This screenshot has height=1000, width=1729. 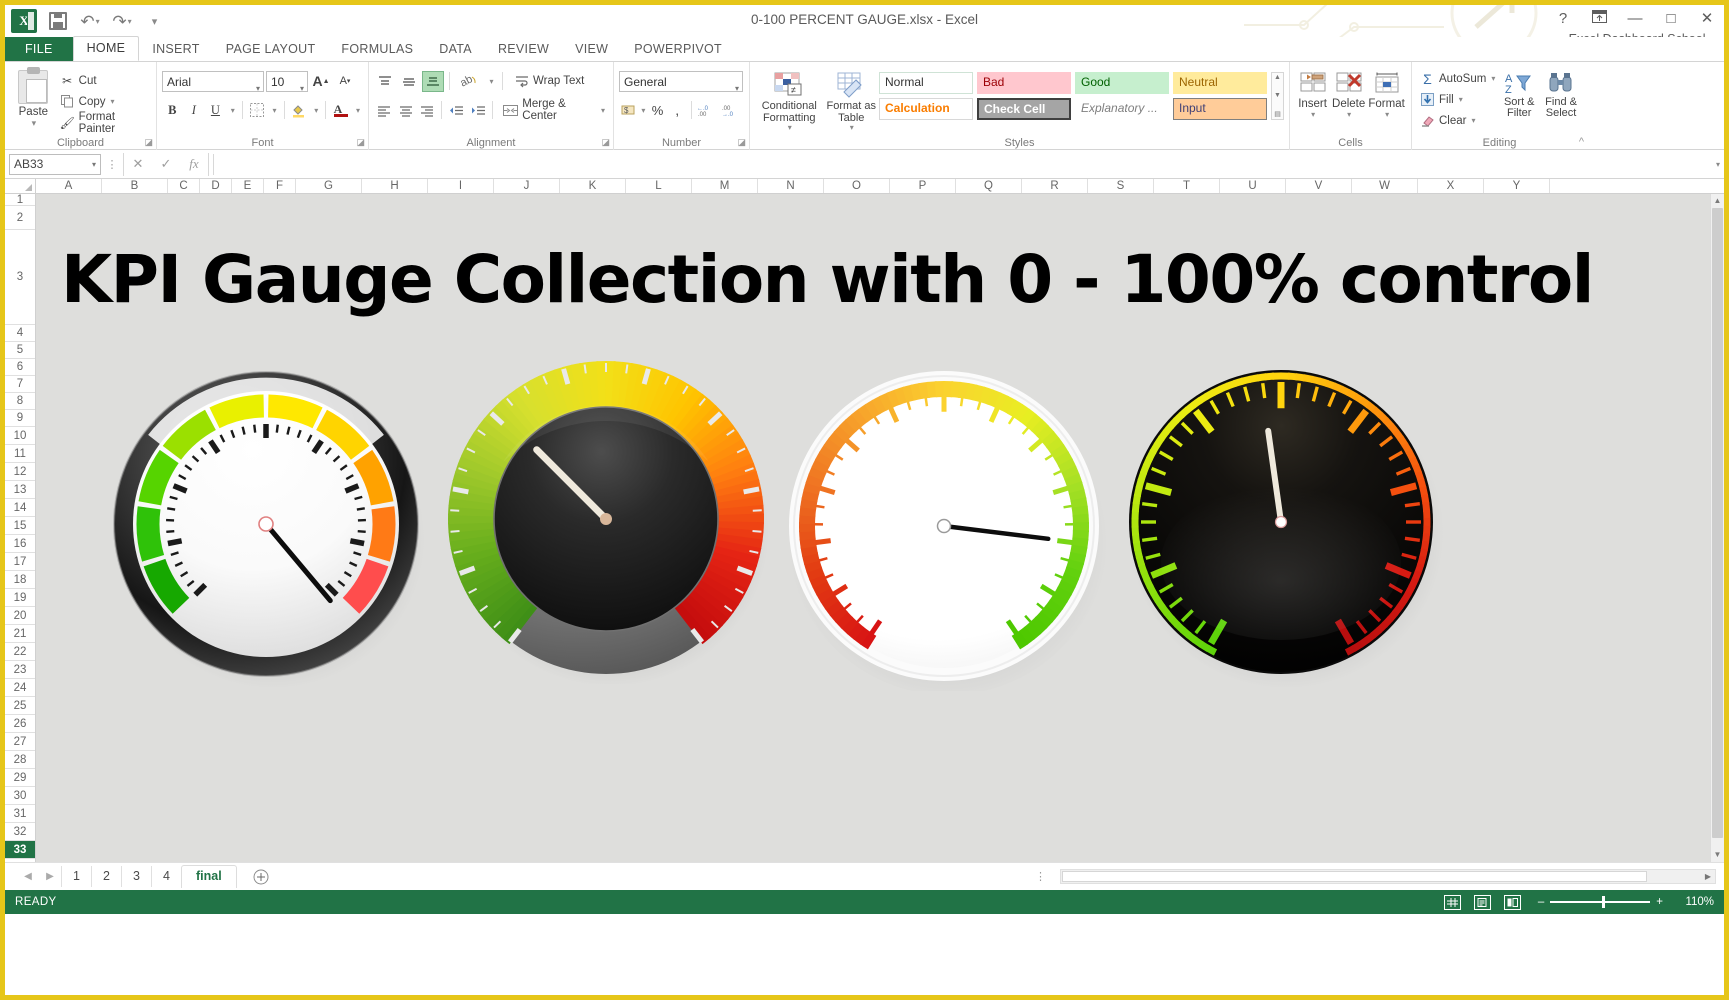 I want to click on tab-page-layout: PAGE LAYOUT, so click(x=271, y=49).